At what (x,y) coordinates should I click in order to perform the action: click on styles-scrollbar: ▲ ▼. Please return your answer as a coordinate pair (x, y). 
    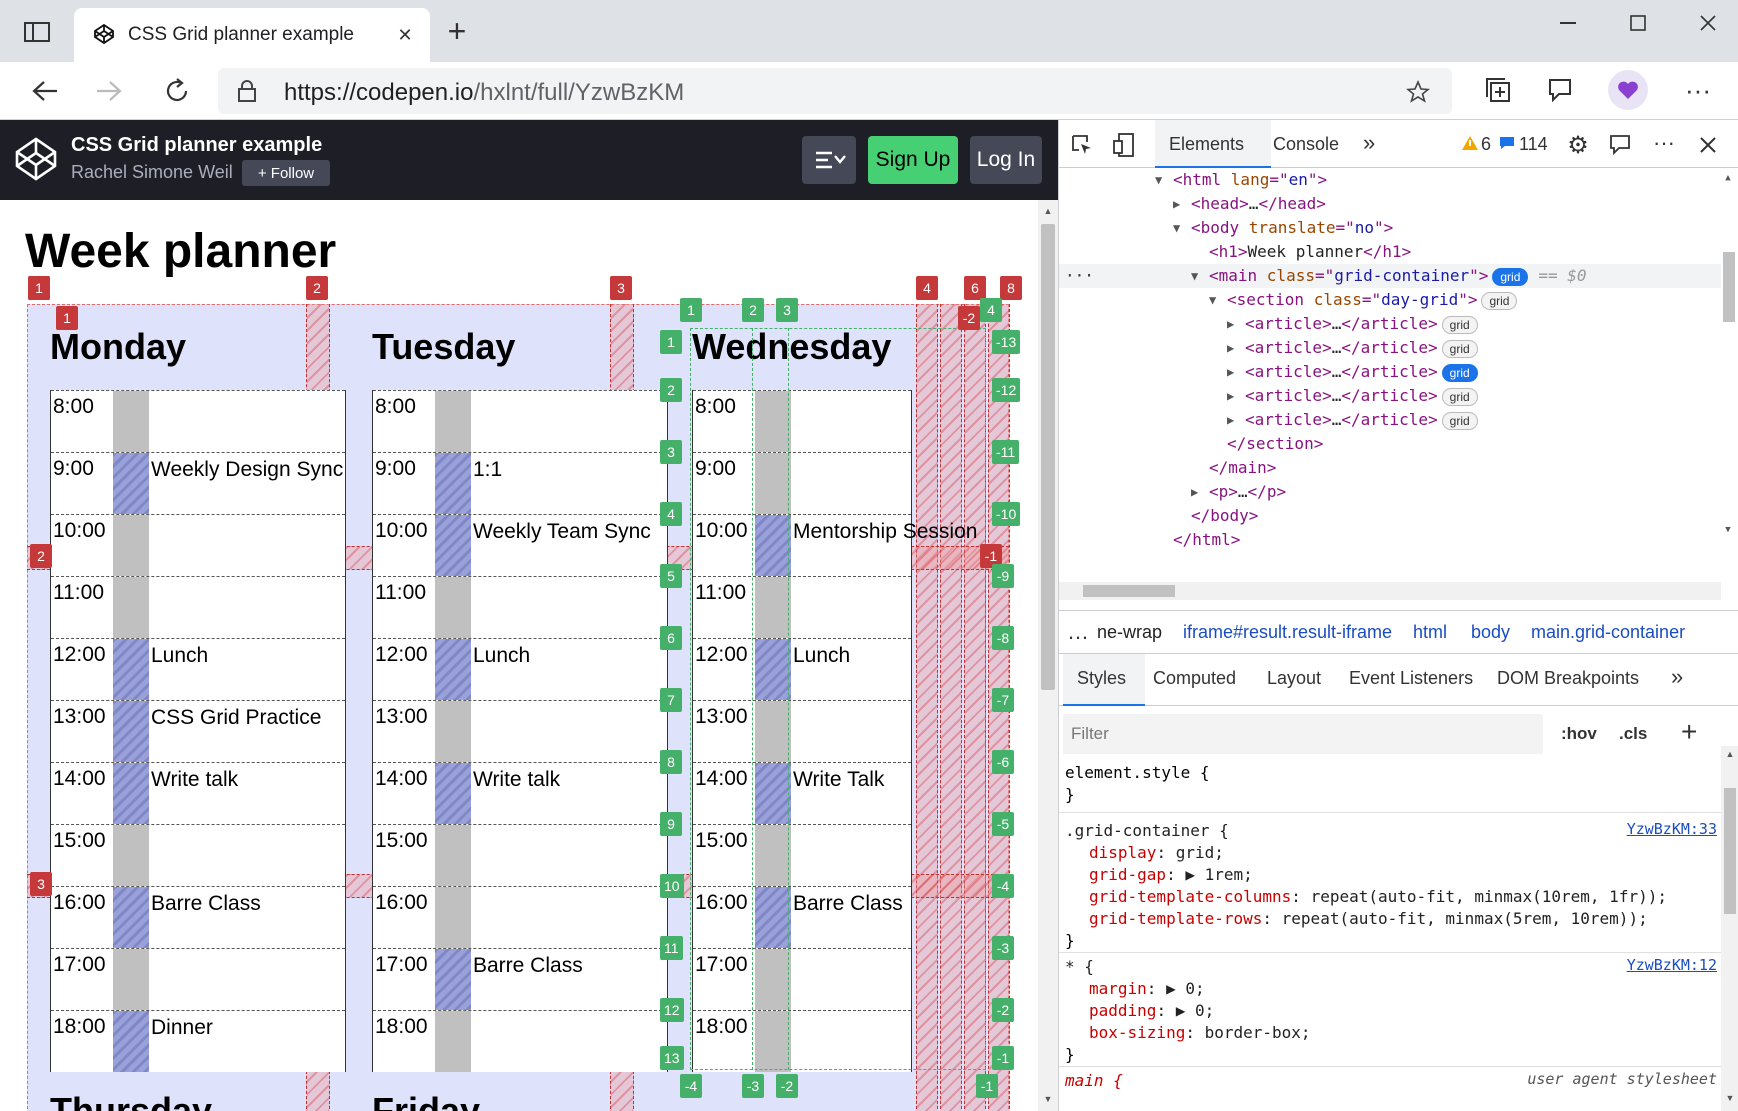
    Looking at the image, I should click on (1729, 928).